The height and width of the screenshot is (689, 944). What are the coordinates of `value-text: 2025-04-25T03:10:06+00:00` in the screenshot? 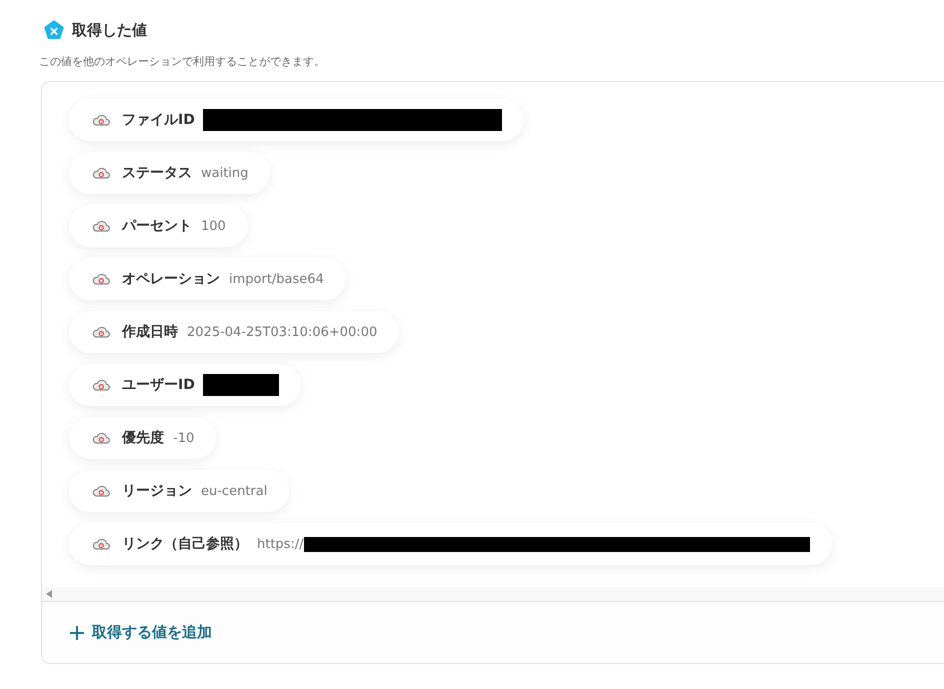 It's located at (282, 332).